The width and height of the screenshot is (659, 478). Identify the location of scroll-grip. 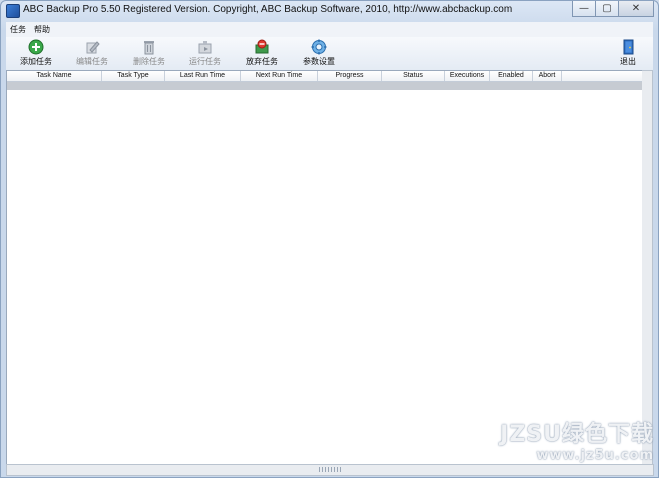
(330, 469).